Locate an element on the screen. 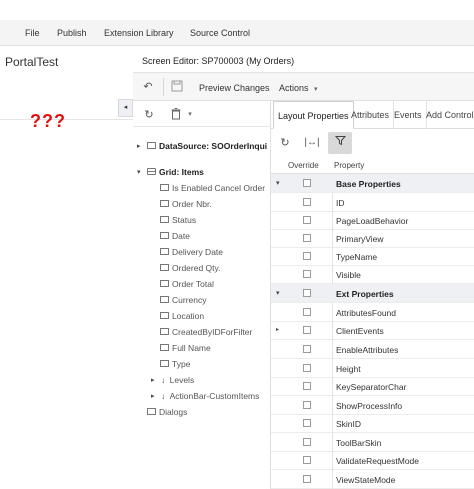  tree-field-item: Currency is located at coordinates (183, 302).